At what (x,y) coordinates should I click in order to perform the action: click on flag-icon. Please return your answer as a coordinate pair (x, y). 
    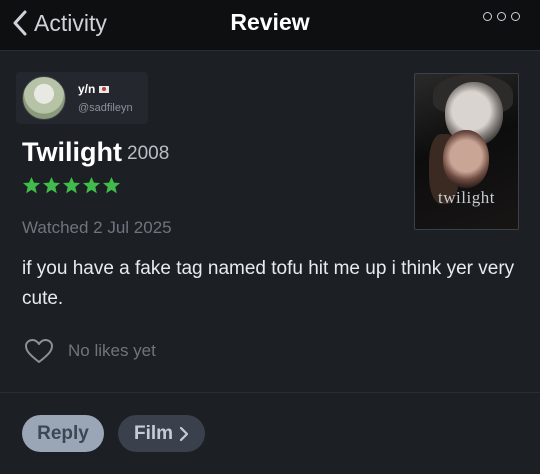
    Looking at the image, I should click on (104, 89).